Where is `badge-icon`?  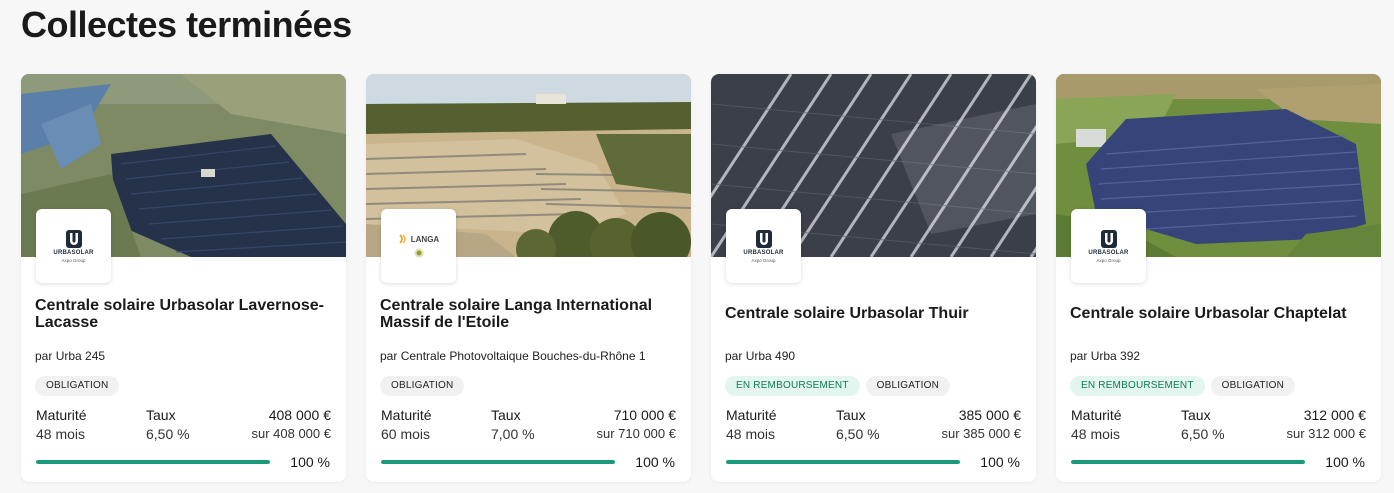
badge-icon is located at coordinates (418, 253).